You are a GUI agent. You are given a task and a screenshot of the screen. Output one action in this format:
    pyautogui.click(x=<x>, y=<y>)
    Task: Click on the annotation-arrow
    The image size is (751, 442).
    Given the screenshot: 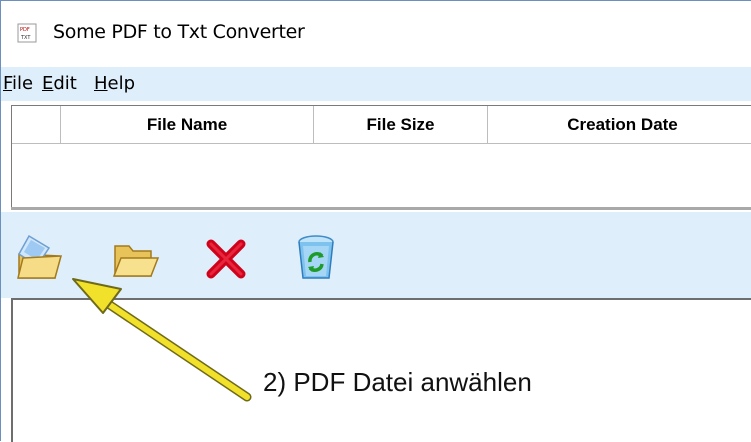 What is the action you would take?
    pyautogui.click(x=162, y=340)
    